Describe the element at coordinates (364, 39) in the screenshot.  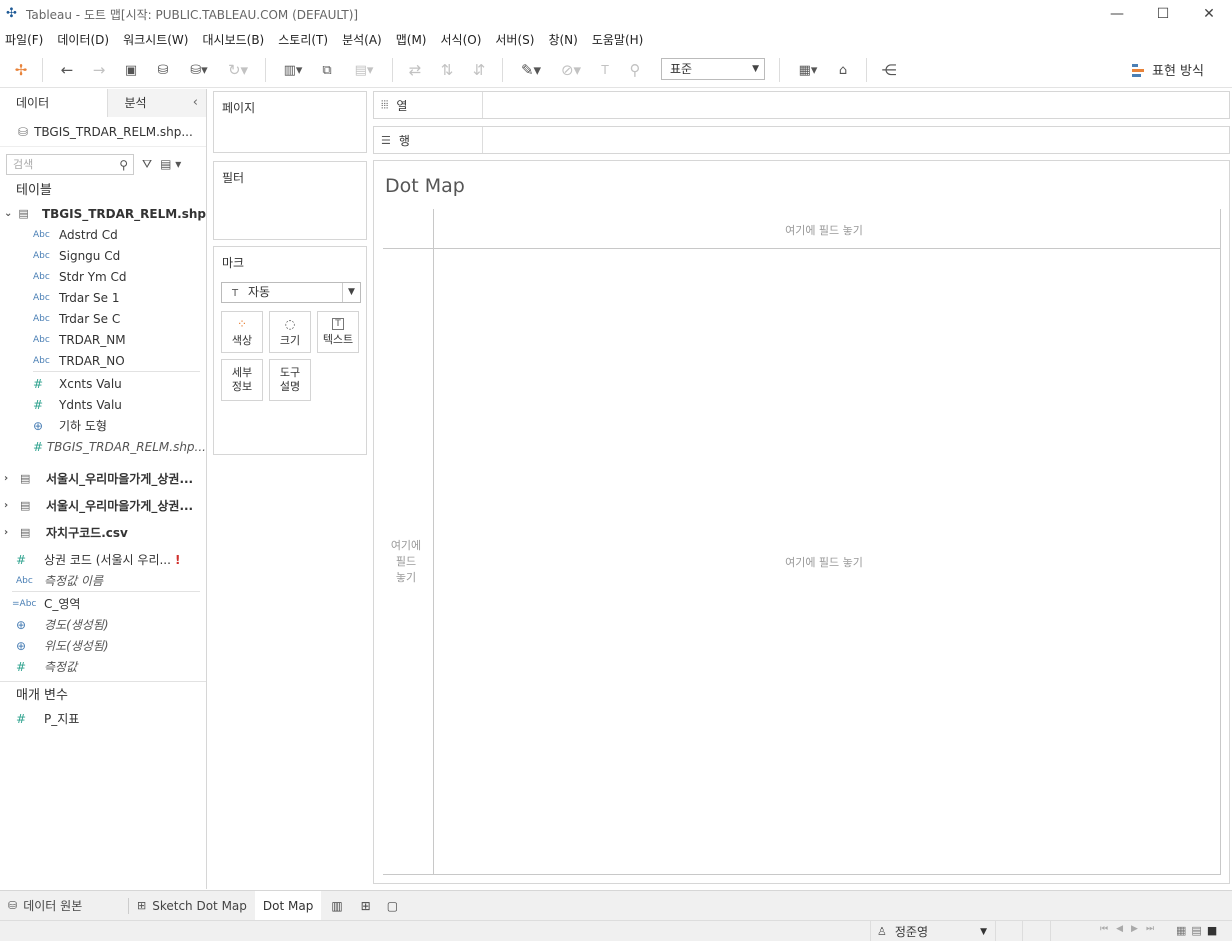
I see `menu-analysis: 분석(A)` at that location.